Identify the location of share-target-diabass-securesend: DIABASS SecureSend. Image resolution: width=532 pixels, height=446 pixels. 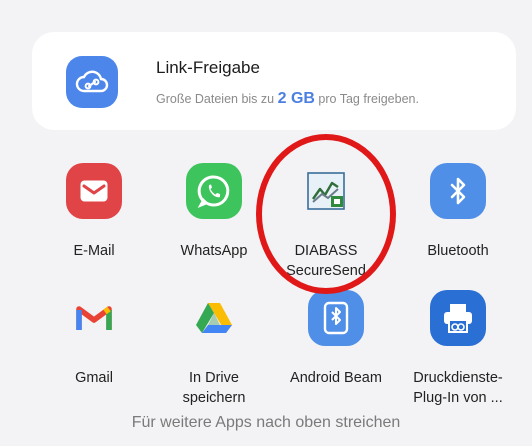
(326, 222).